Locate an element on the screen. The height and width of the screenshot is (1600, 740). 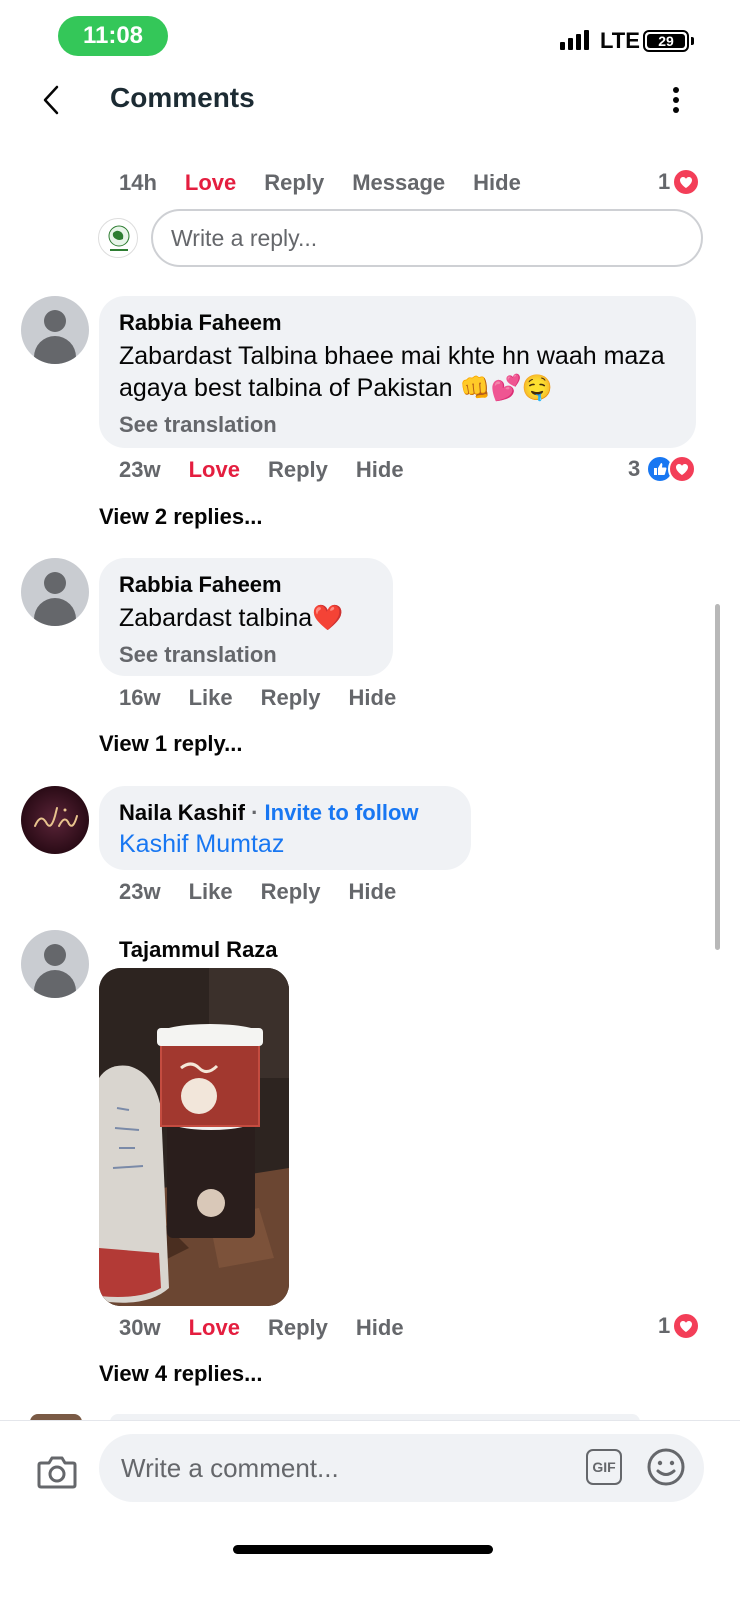
home-indicator is located at coordinates (363, 1549).